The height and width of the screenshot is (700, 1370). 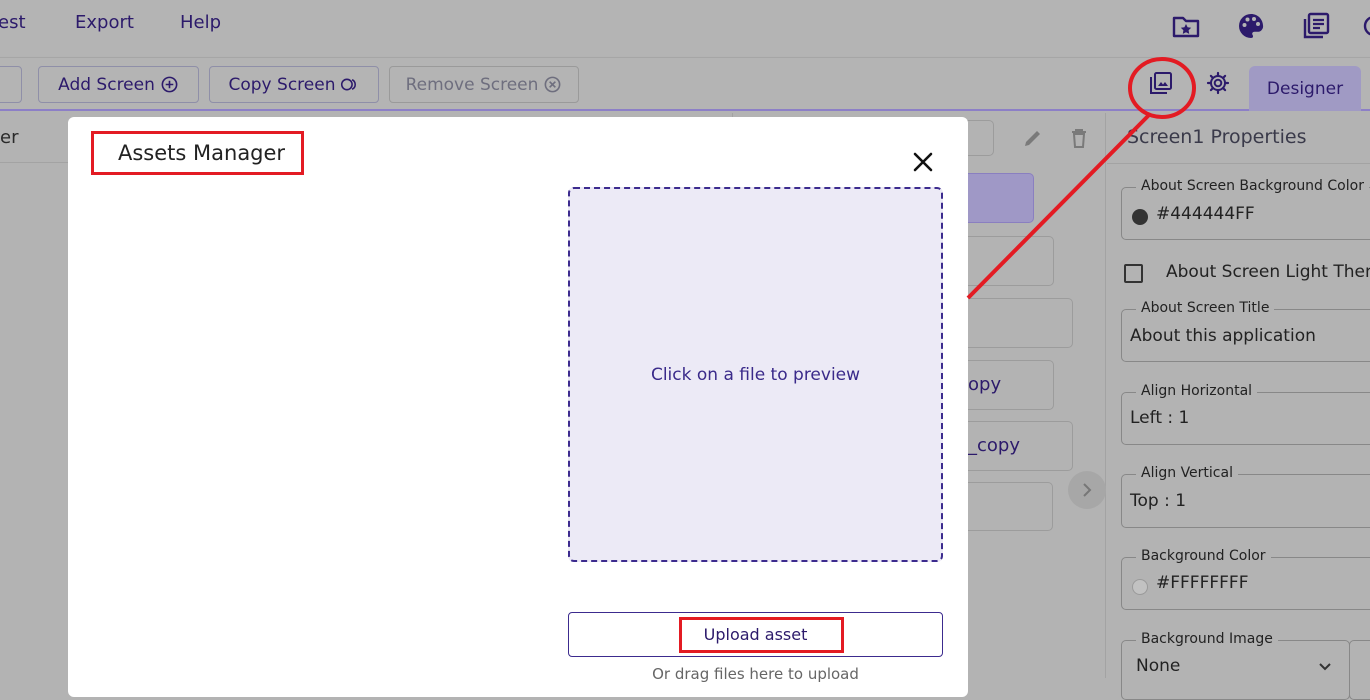 I want to click on background-color-value: #FFFFFFFF, so click(x=1202, y=583).